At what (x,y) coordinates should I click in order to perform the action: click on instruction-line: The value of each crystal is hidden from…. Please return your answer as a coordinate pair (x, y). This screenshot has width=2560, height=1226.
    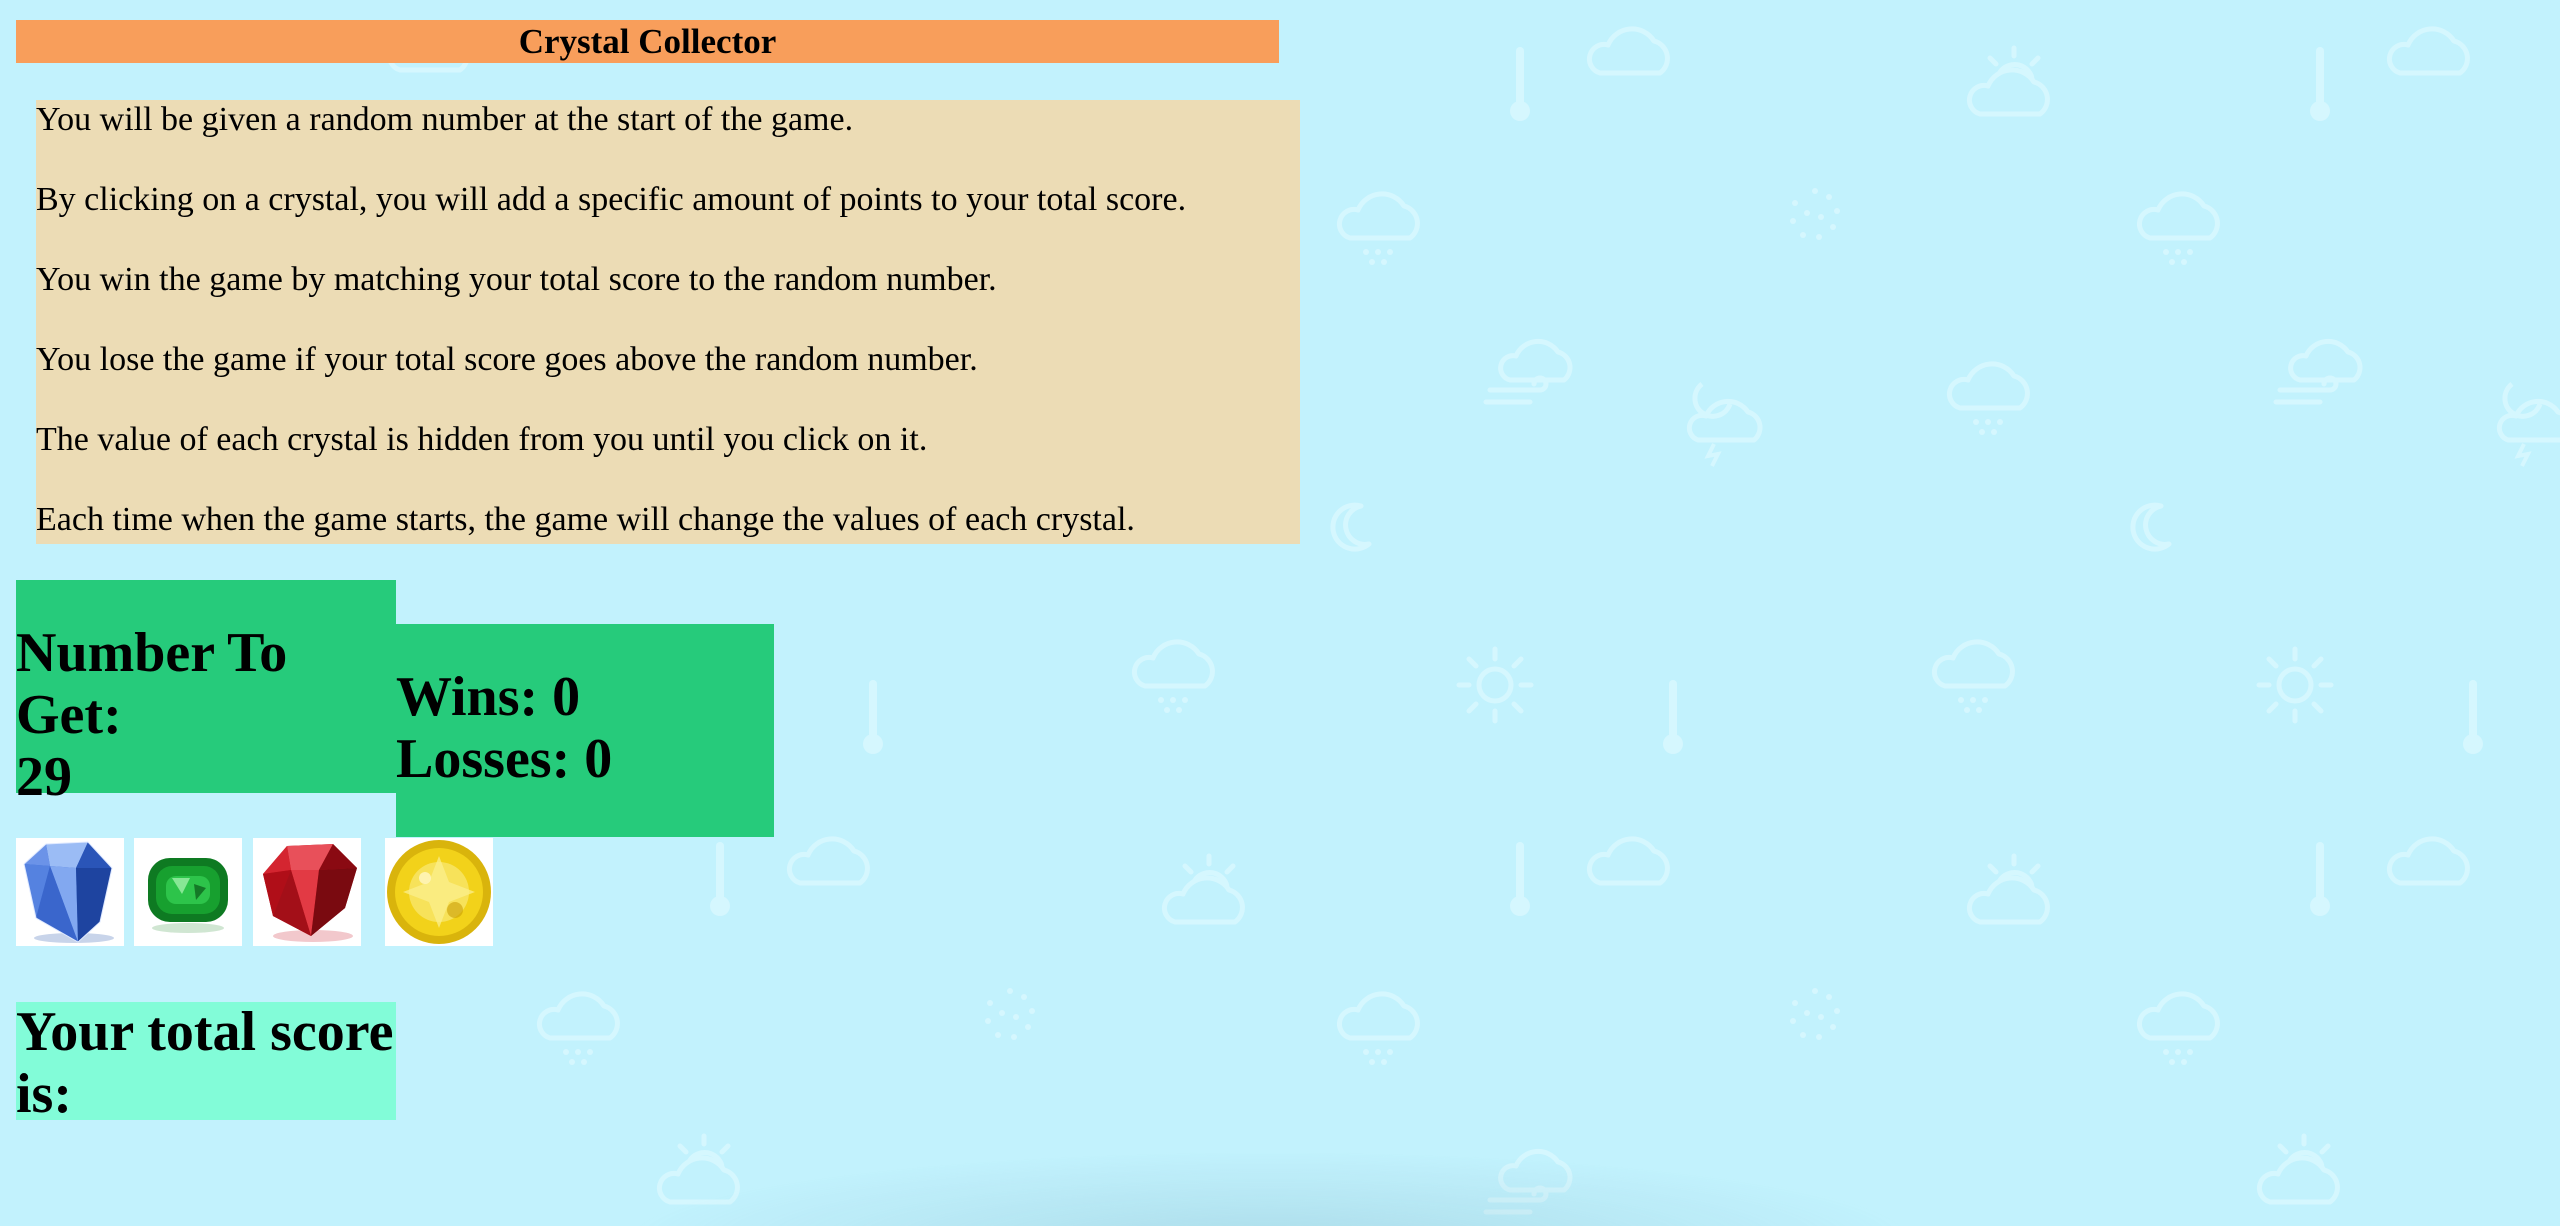
    Looking at the image, I should click on (482, 439).